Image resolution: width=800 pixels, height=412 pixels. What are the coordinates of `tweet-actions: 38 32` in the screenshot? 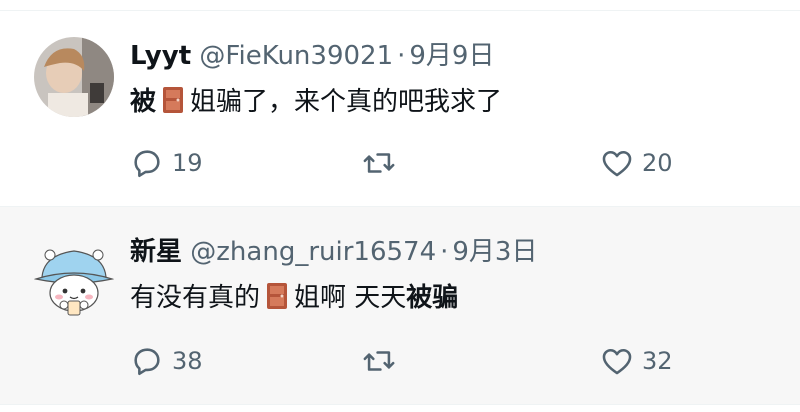 It's located at (410, 364).